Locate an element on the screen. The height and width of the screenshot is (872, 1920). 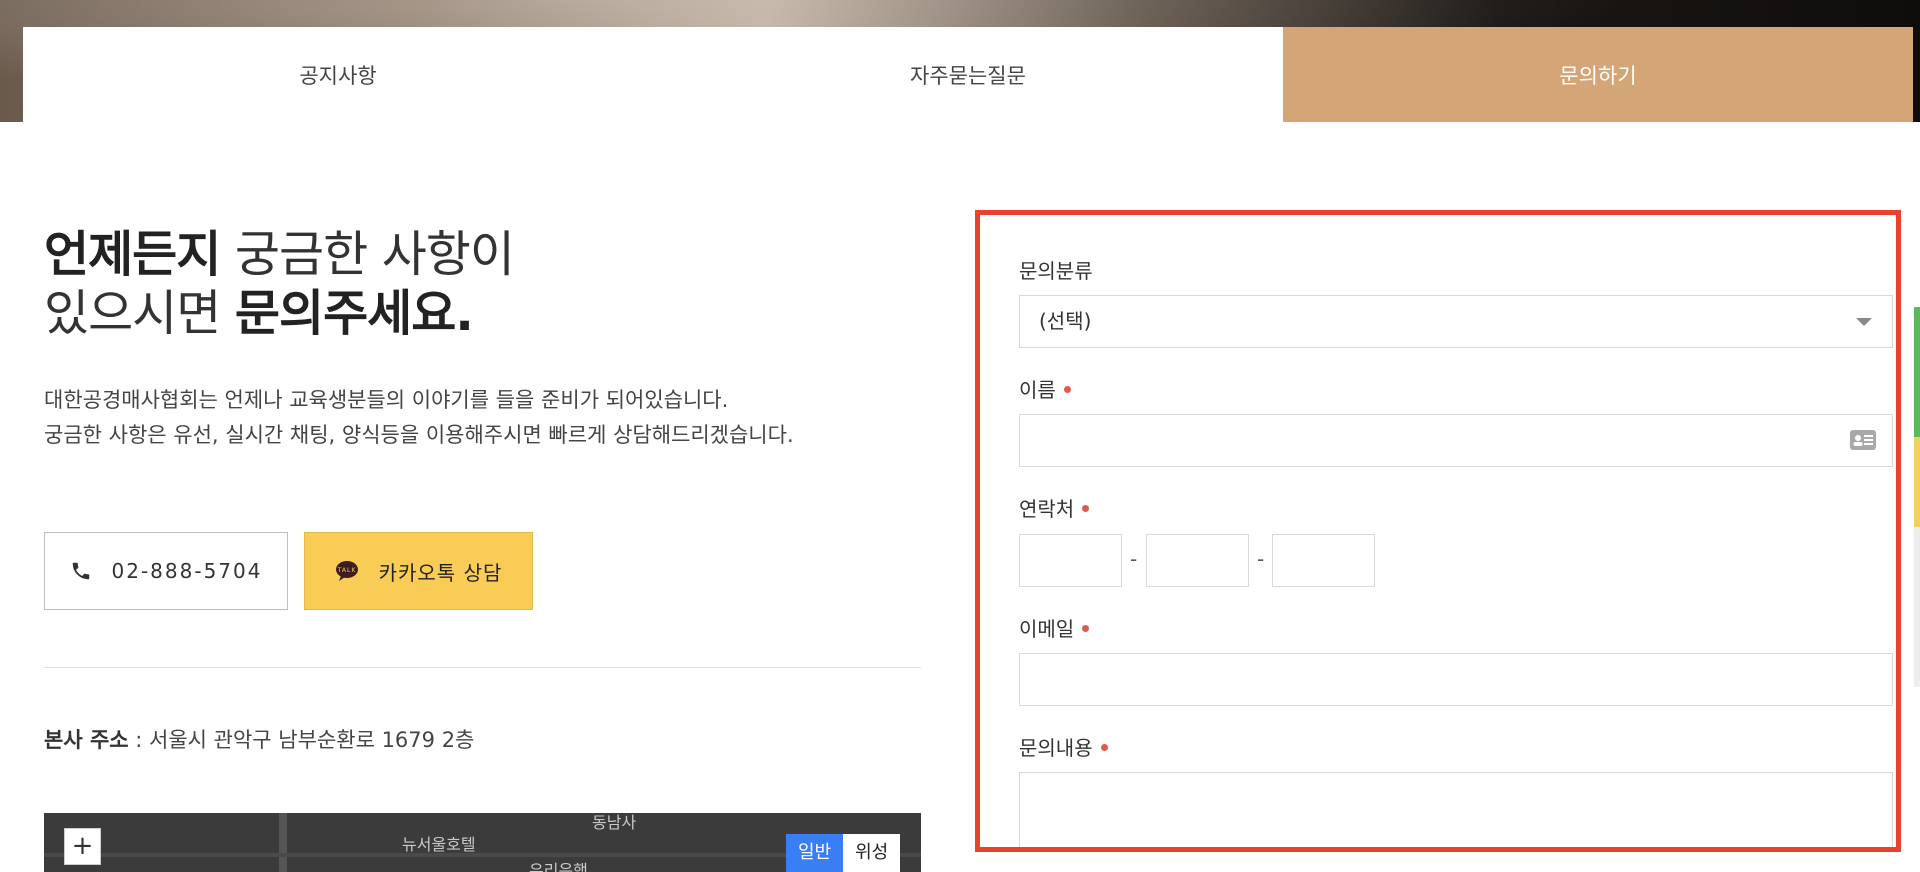
board-tabs: 공지사항 자주묻는질문 문의하기 is located at coordinates (968, 74).